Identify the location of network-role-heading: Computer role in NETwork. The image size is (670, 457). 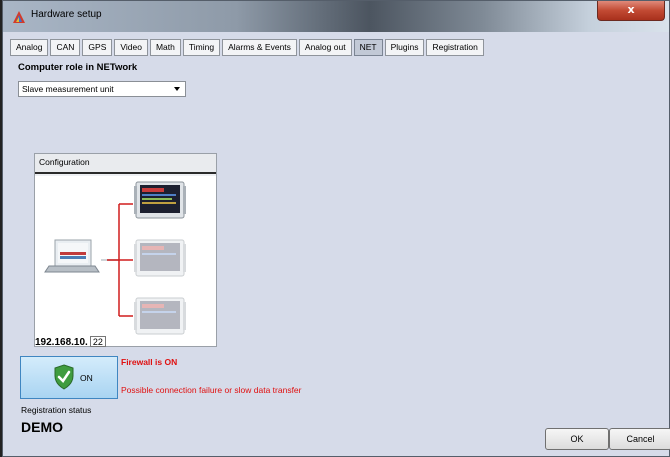
(78, 67).